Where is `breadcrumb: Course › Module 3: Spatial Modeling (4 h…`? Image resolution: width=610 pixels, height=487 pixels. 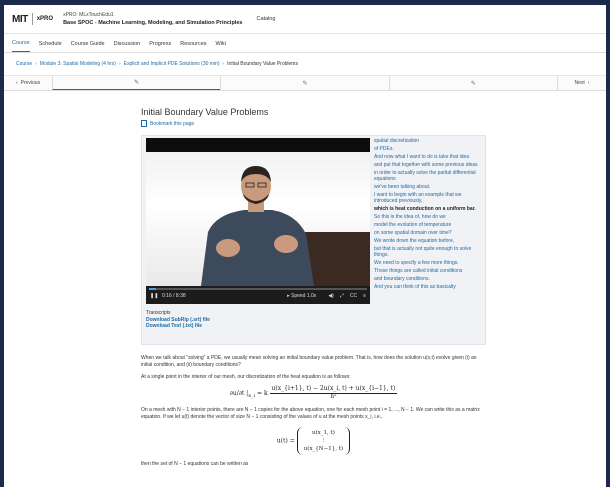 breadcrumb: Course › Module 3: Spatial Modeling (4 h… is located at coordinates (305, 64).